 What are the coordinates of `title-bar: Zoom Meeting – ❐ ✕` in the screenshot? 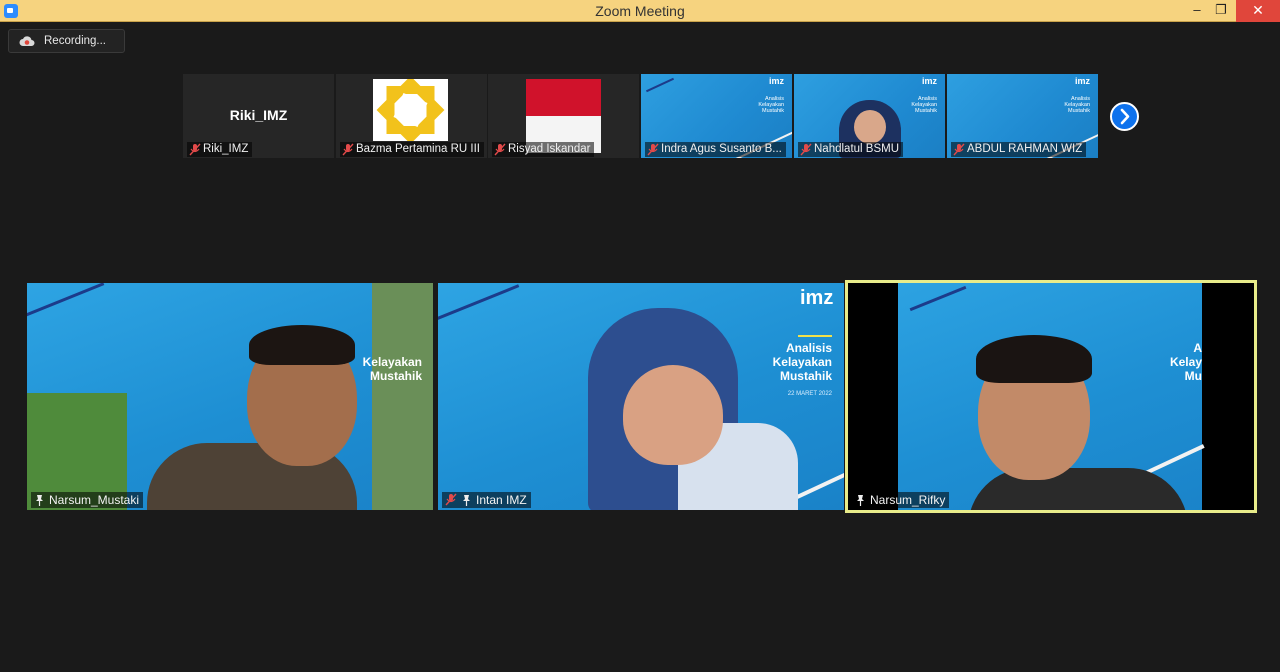 It's located at (640, 11).